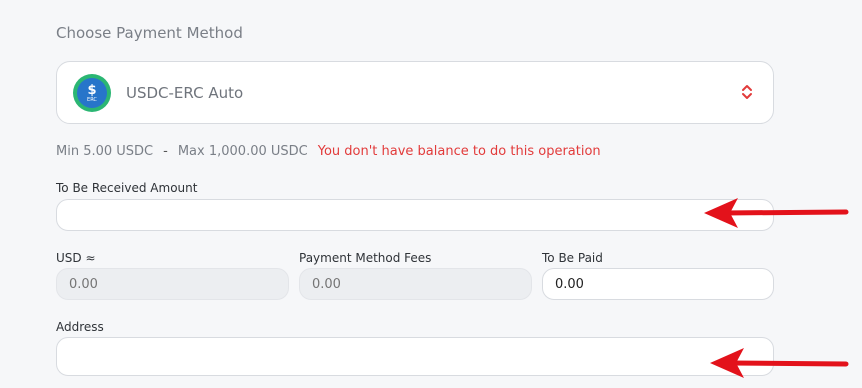 This screenshot has width=862, height=388. I want to click on fees-label: Payment Method Fees, so click(365, 258).